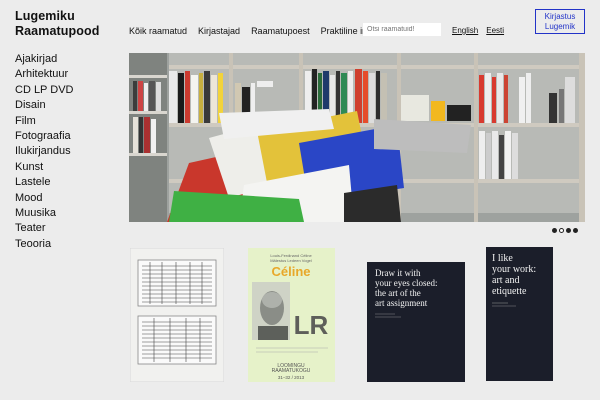 This screenshot has width=600, height=400. I want to click on book-4-title-line-2: your work:, so click(514, 269).